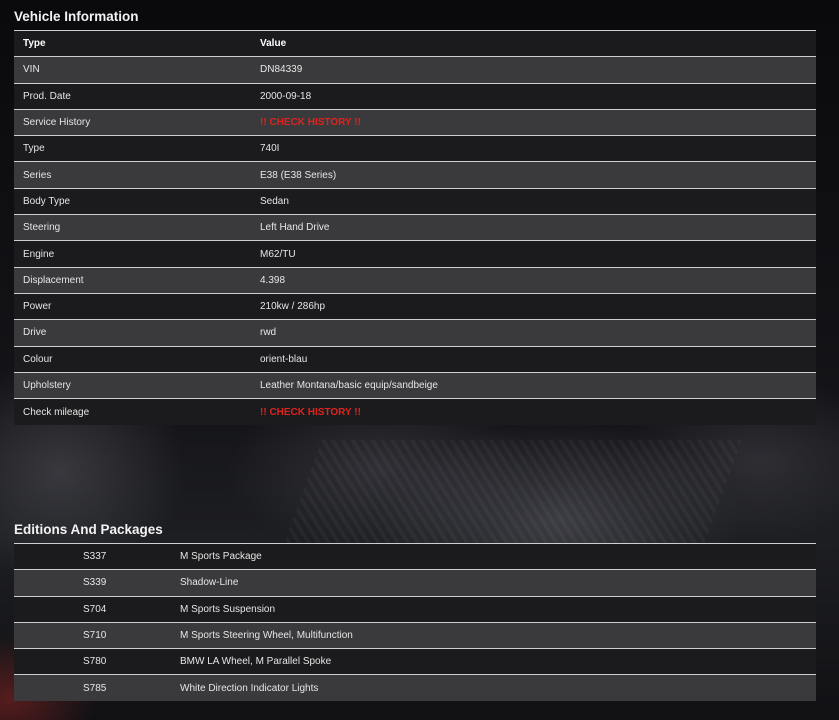  What do you see at coordinates (533, 201) in the screenshot?
I see `row-value: Sedan` at bounding box center [533, 201].